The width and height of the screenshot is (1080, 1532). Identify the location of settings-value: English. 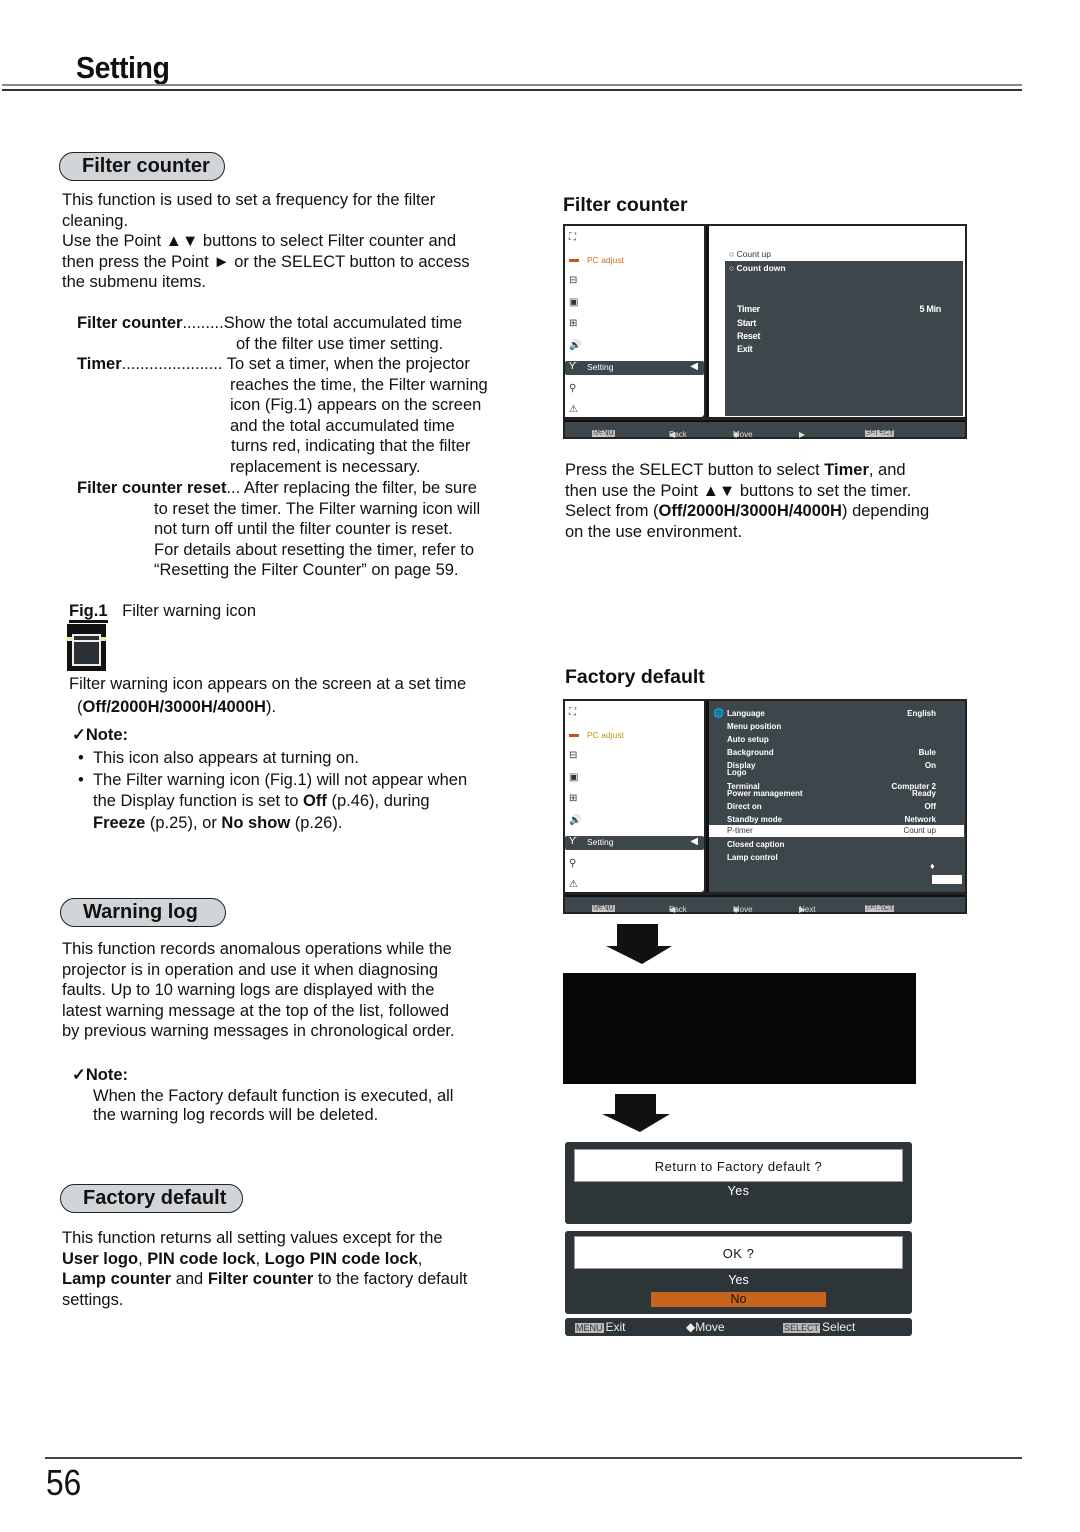
(921, 713).